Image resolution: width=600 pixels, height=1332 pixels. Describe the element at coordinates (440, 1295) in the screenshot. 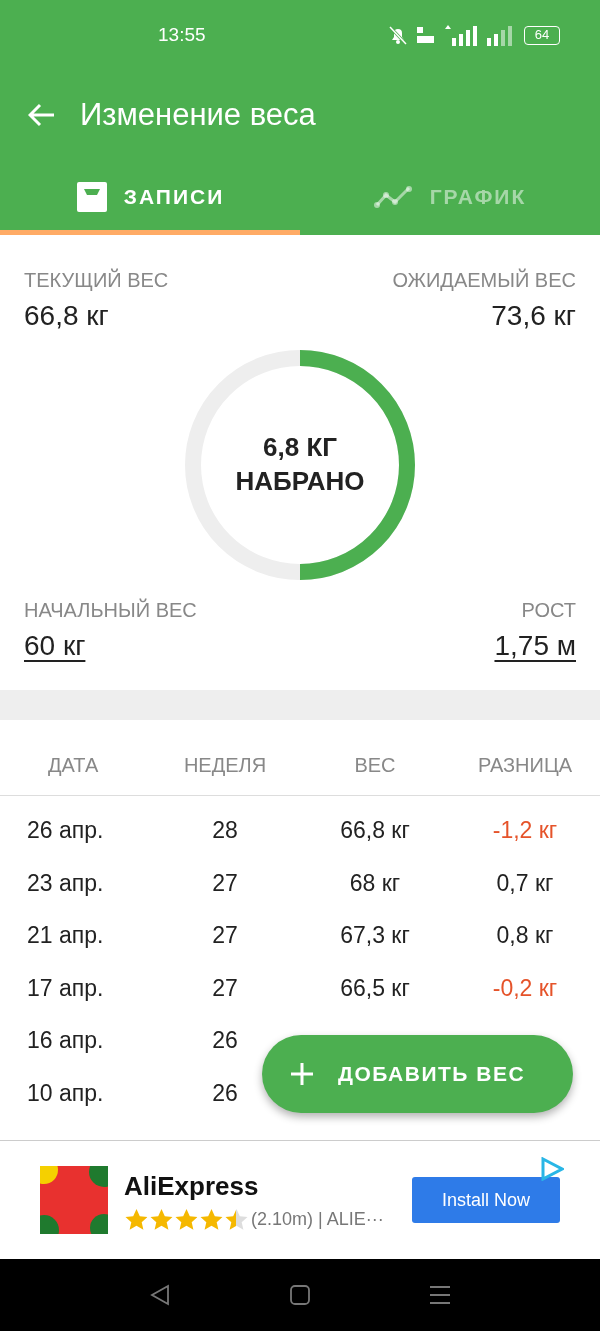

I see `menu-icon` at that location.